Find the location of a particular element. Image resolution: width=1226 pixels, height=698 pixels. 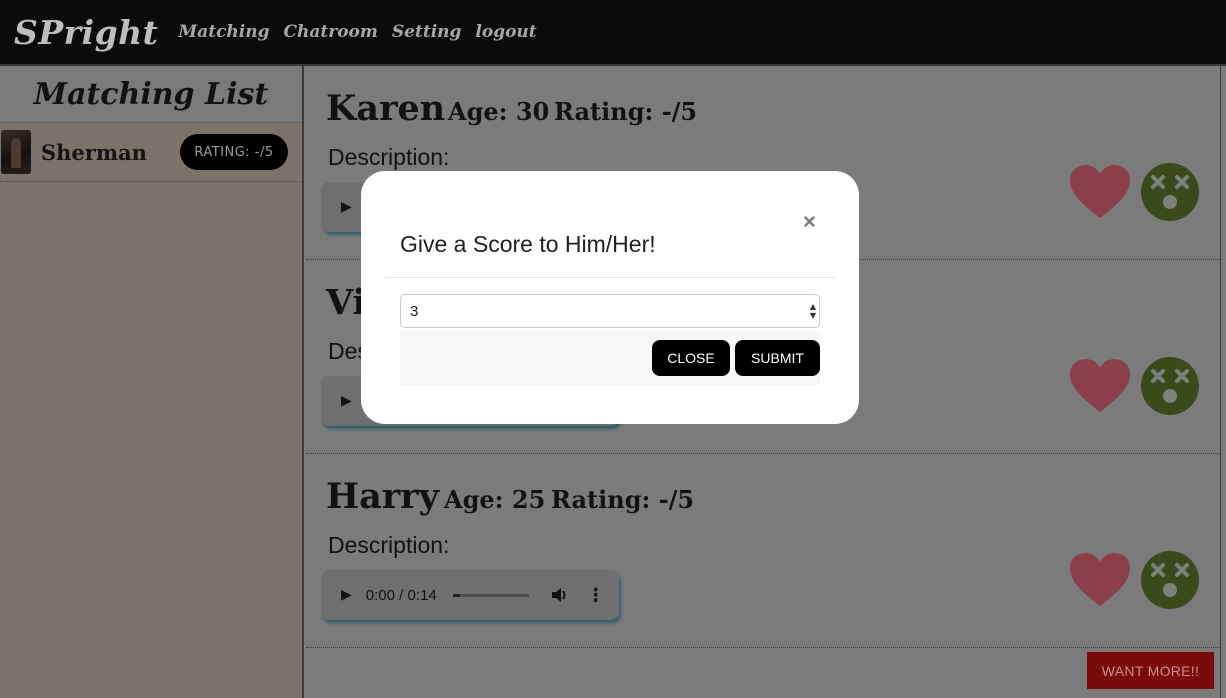

profile-age: Age: 25 is located at coordinates (495, 499).